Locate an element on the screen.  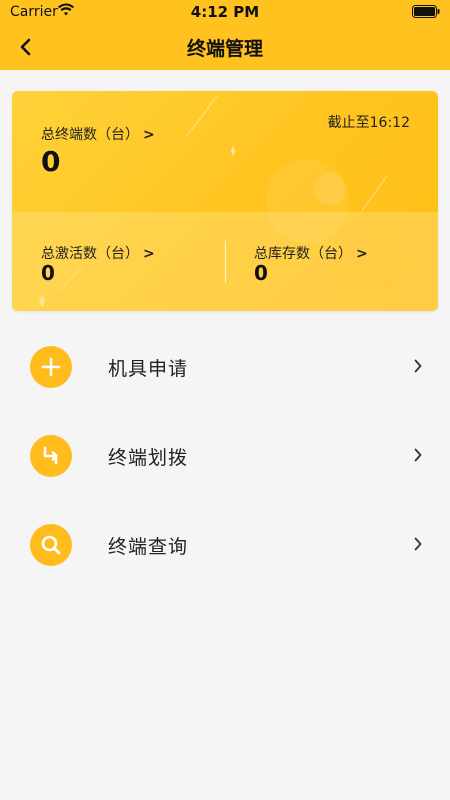
total-terminals-value: 0 is located at coordinates (51, 161).